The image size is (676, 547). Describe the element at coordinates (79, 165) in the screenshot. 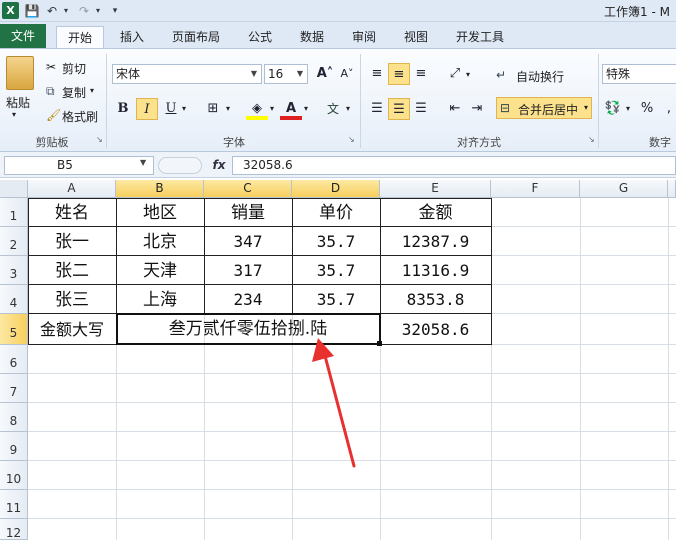

I see `name-box: B5` at that location.